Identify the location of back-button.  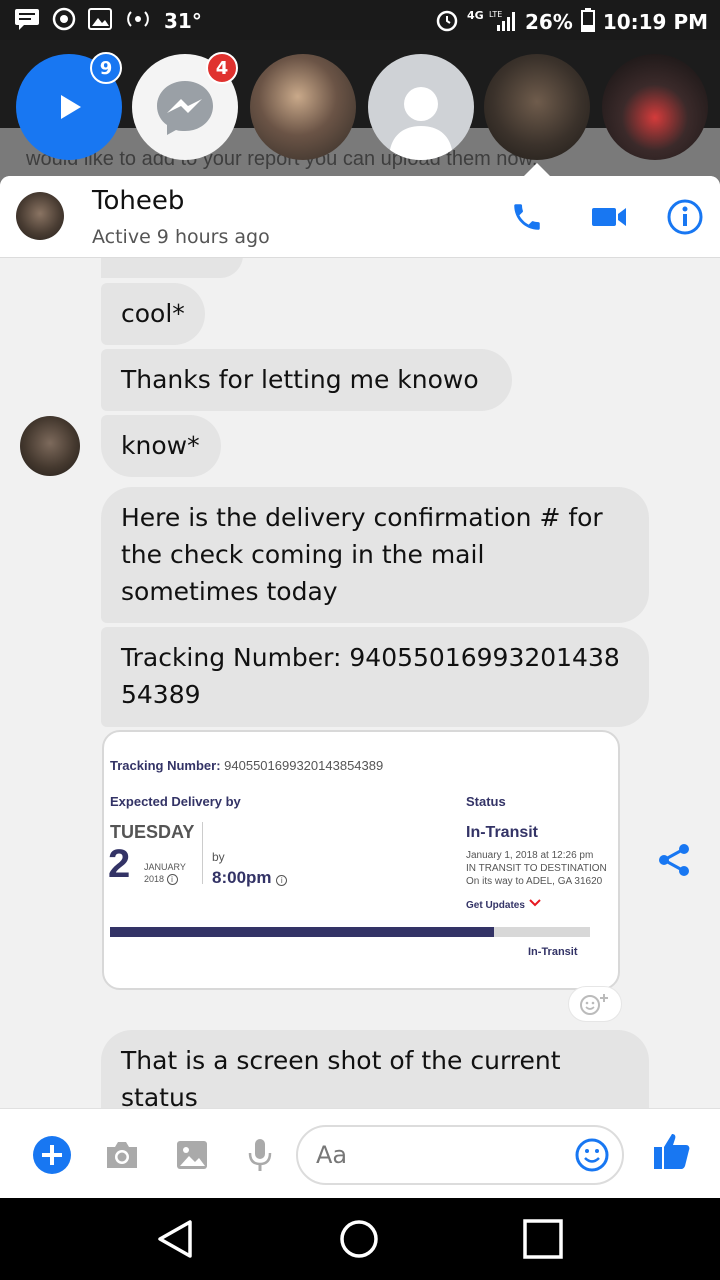
(175, 1239).